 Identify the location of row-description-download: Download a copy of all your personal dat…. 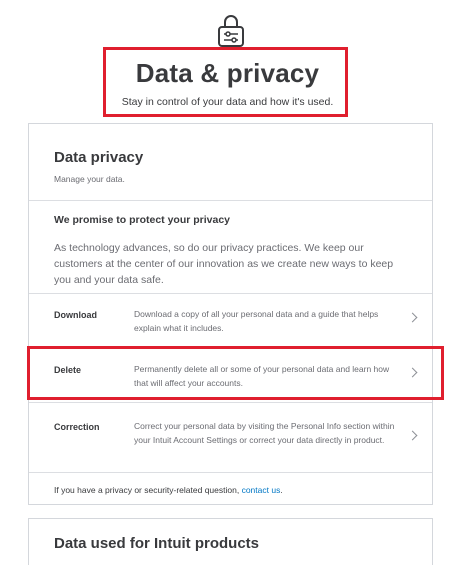
(256, 321).